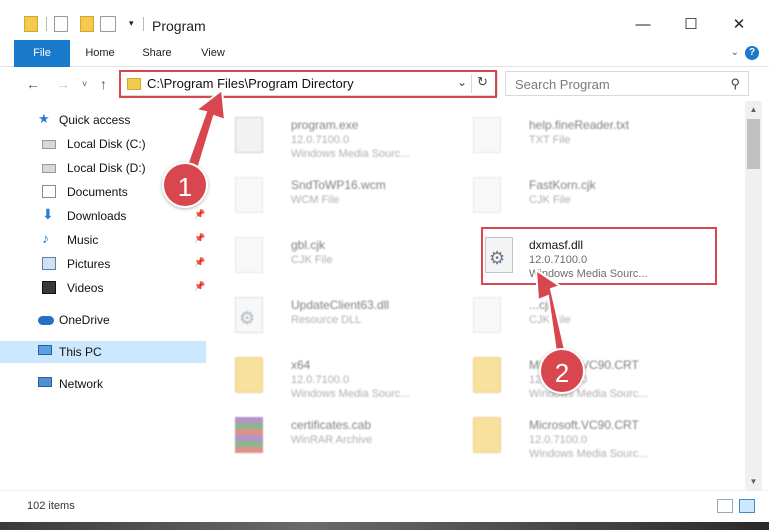 This screenshot has height=530, width=769. What do you see at coordinates (599, 256) in the screenshot?
I see `file-highlight-box` at bounding box center [599, 256].